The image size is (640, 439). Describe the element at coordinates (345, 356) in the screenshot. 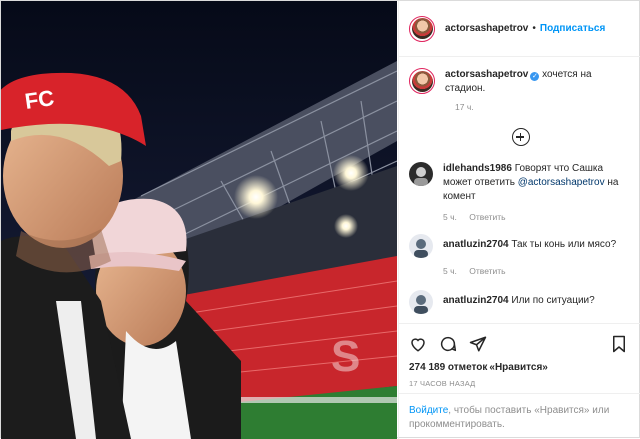

I see `svg-text: S` at that location.